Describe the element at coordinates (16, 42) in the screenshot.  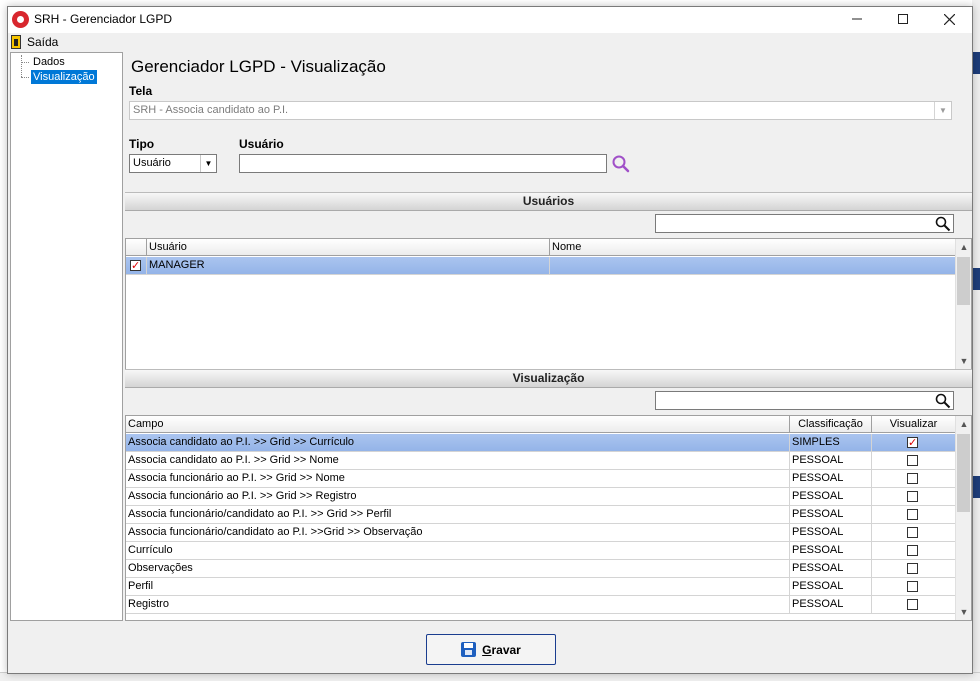
I see `exit-door-icon` at that location.